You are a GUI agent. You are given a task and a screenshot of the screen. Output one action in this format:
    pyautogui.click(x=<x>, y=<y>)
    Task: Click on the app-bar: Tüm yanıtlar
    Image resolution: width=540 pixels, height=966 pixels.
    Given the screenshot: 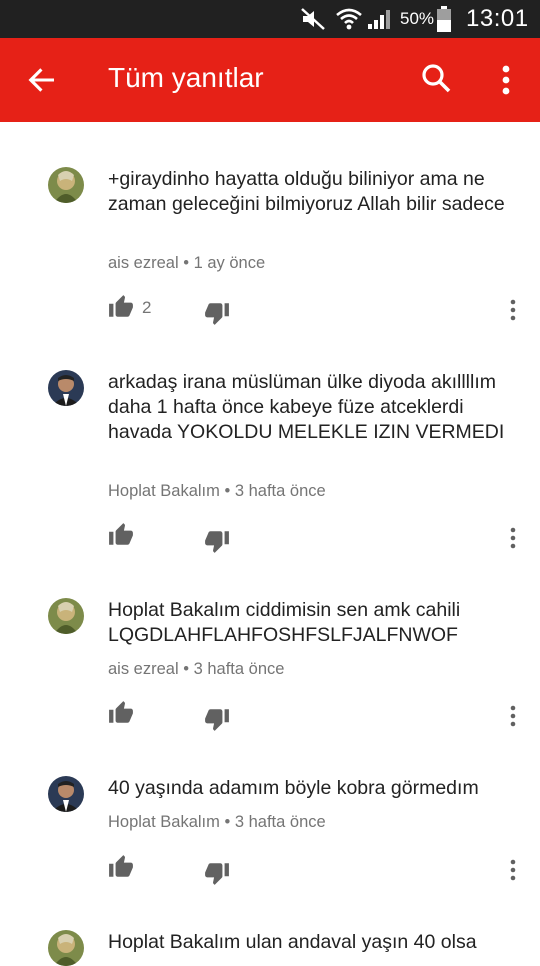 What is the action you would take?
    pyautogui.click(x=270, y=80)
    